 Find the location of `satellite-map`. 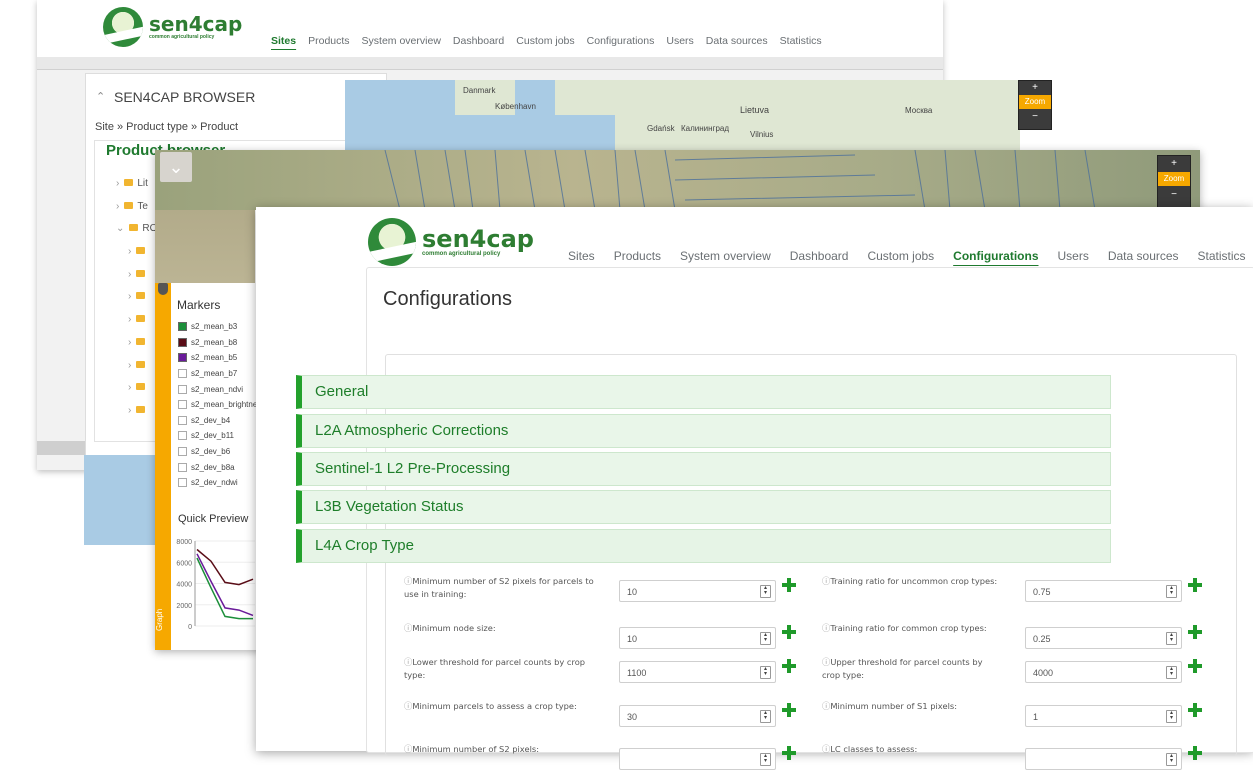

satellite-map is located at coordinates (677, 180).